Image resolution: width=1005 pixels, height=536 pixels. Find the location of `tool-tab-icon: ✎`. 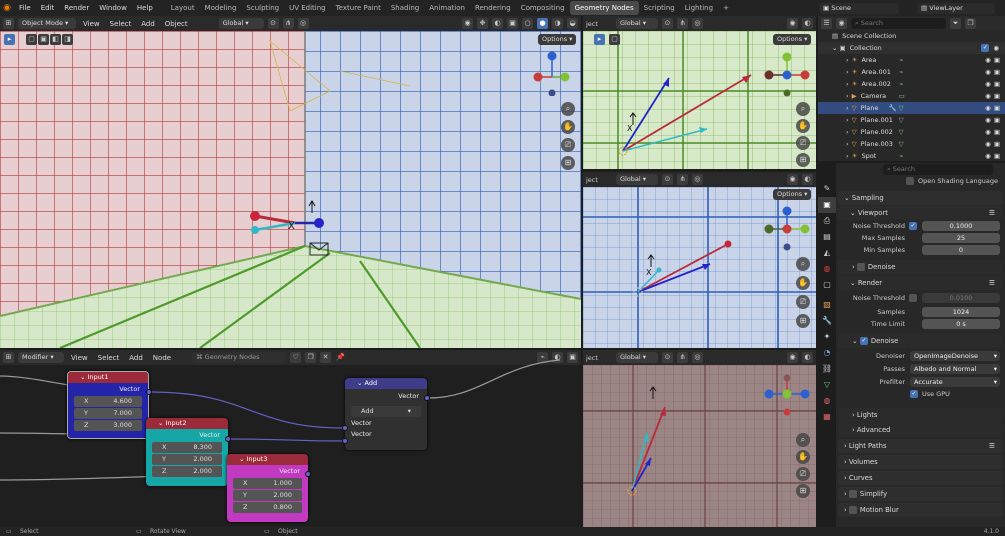

tool-tab-icon: ✎ is located at coordinates (827, 189).